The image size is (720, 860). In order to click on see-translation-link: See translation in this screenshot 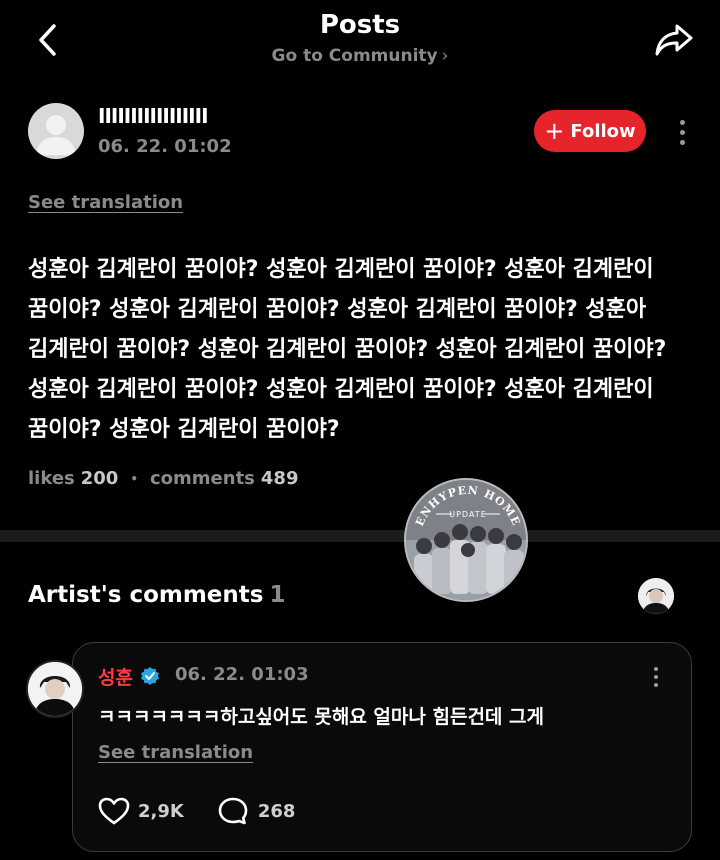, I will do `click(105, 202)`.